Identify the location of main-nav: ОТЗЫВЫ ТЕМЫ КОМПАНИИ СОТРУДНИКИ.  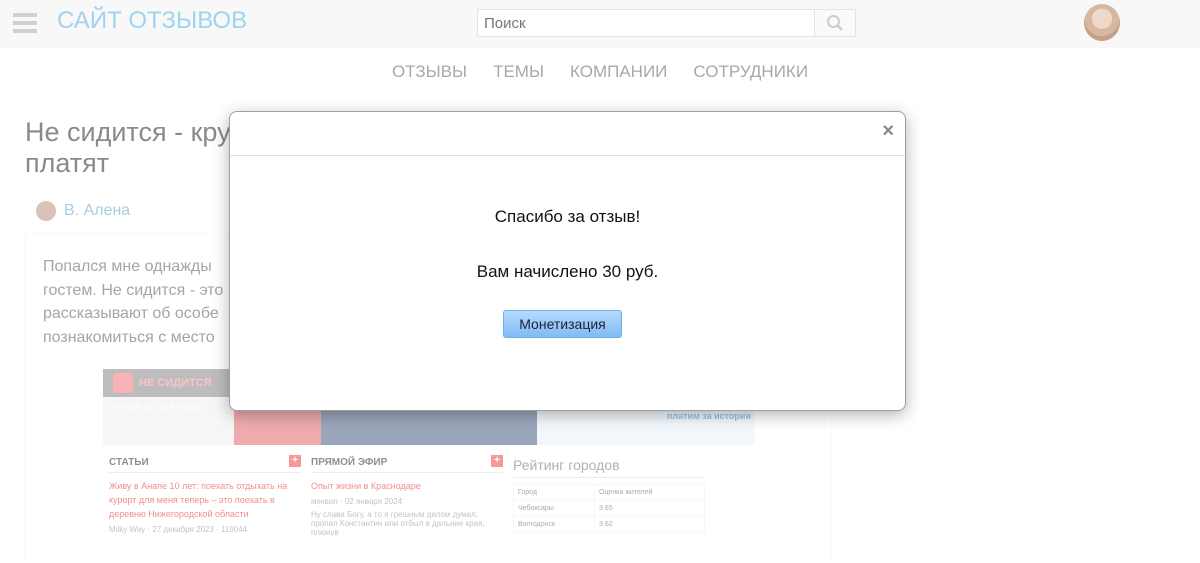
(600, 72).